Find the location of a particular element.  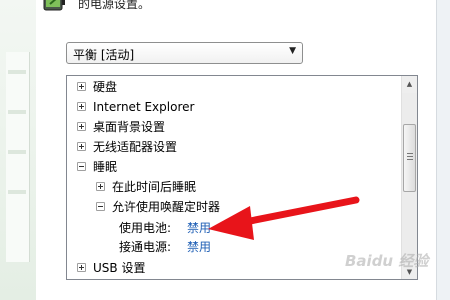

tree-item-on-battery: 使用电池: 禁用 is located at coordinates (239, 228).